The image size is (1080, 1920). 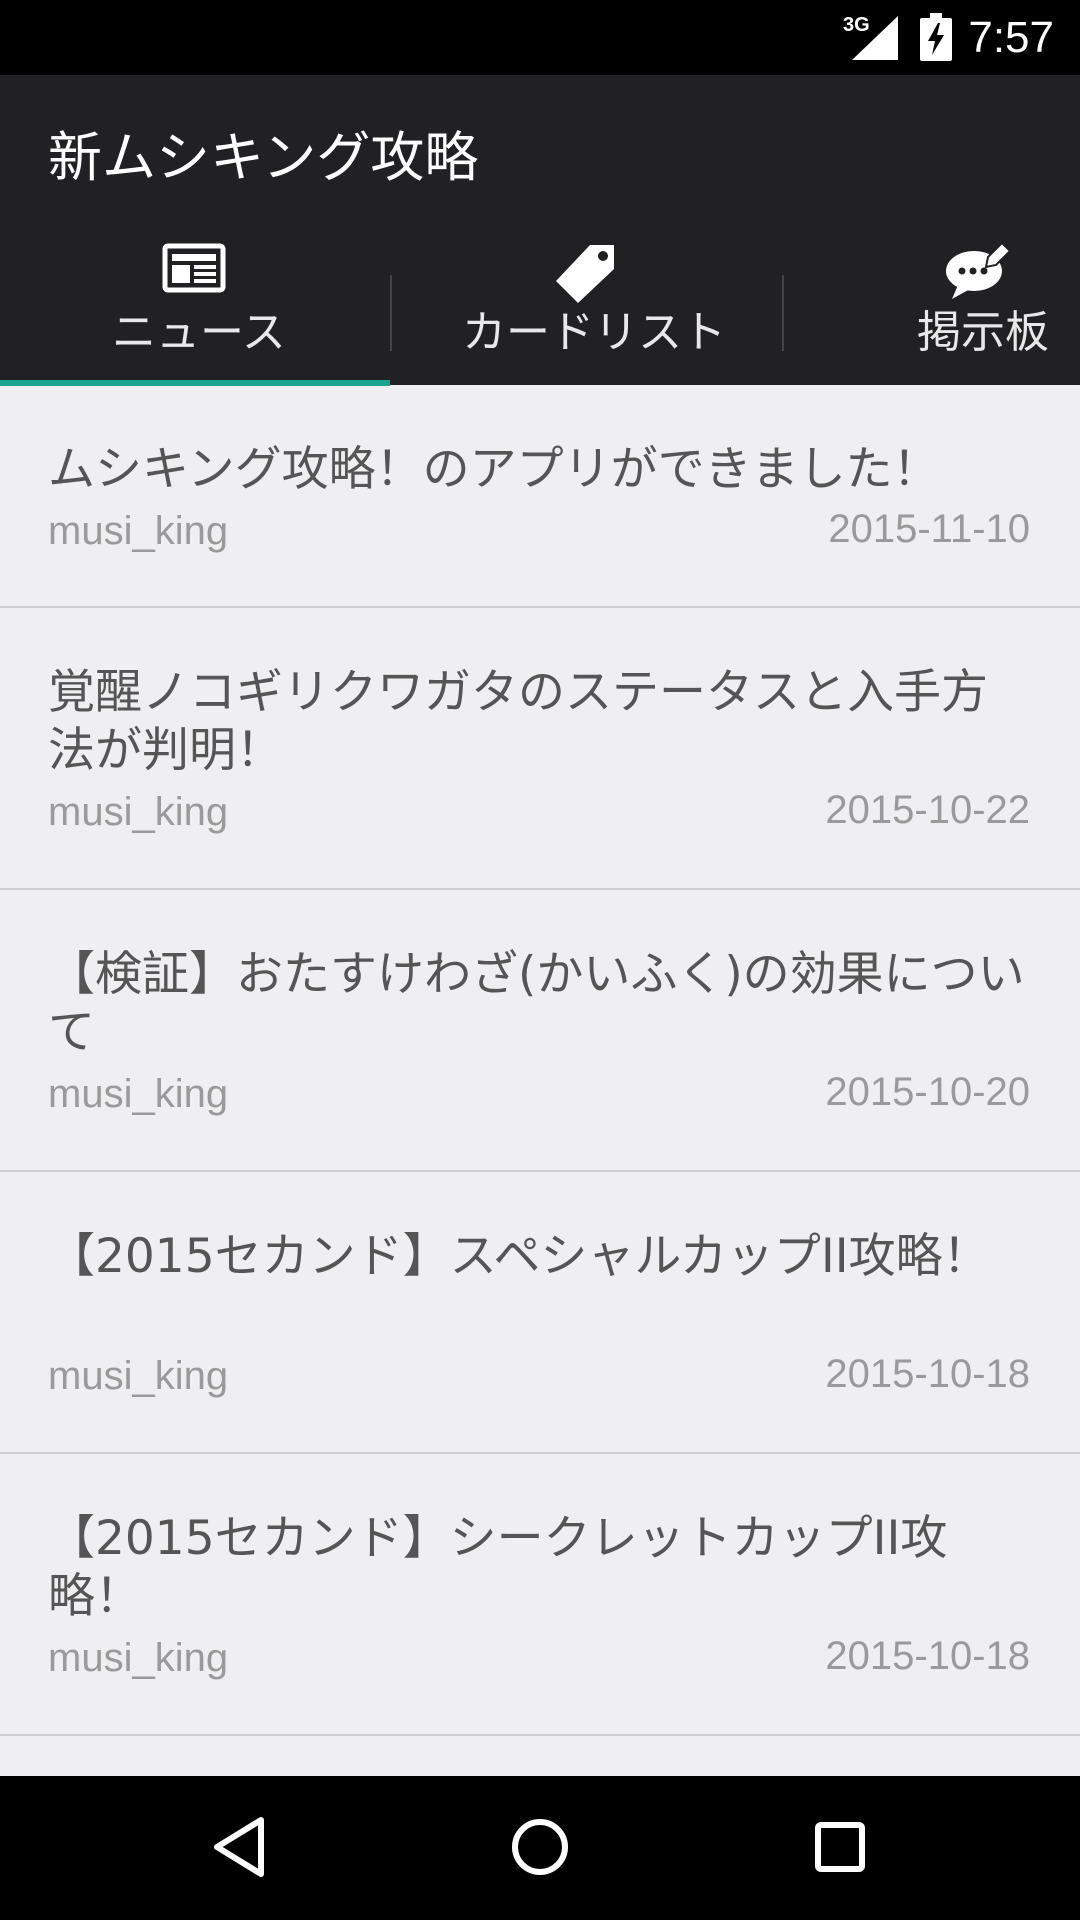 What do you see at coordinates (494, 469) in the screenshot?
I see `news-title: ムシキング攻略！のアプリができました！` at bounding box center [494, 469].